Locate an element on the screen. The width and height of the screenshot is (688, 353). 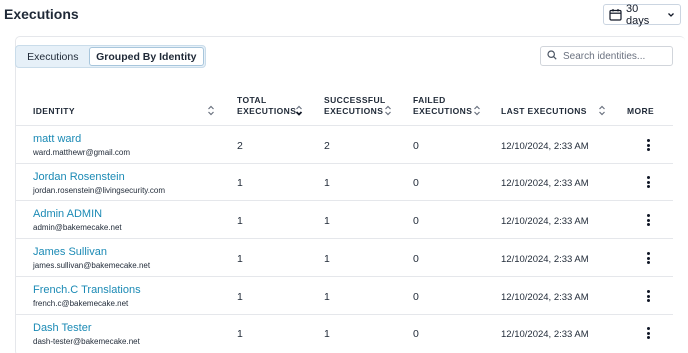
identity-email: james.sullivan@bakemecake.net is located at coordinates (92, 265).